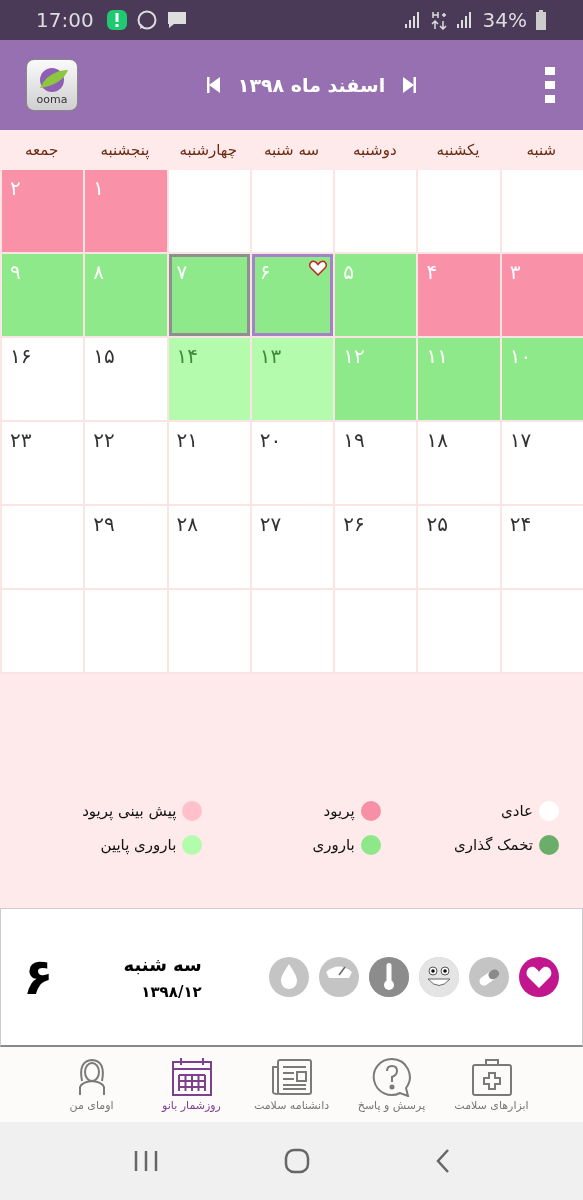 This screenshot has height=1200, width=583. What do you see at coordinates (129, 811) in the screenshot?
I see `legend-label: پیش بینی پریود` at bounding box center [129, 811].